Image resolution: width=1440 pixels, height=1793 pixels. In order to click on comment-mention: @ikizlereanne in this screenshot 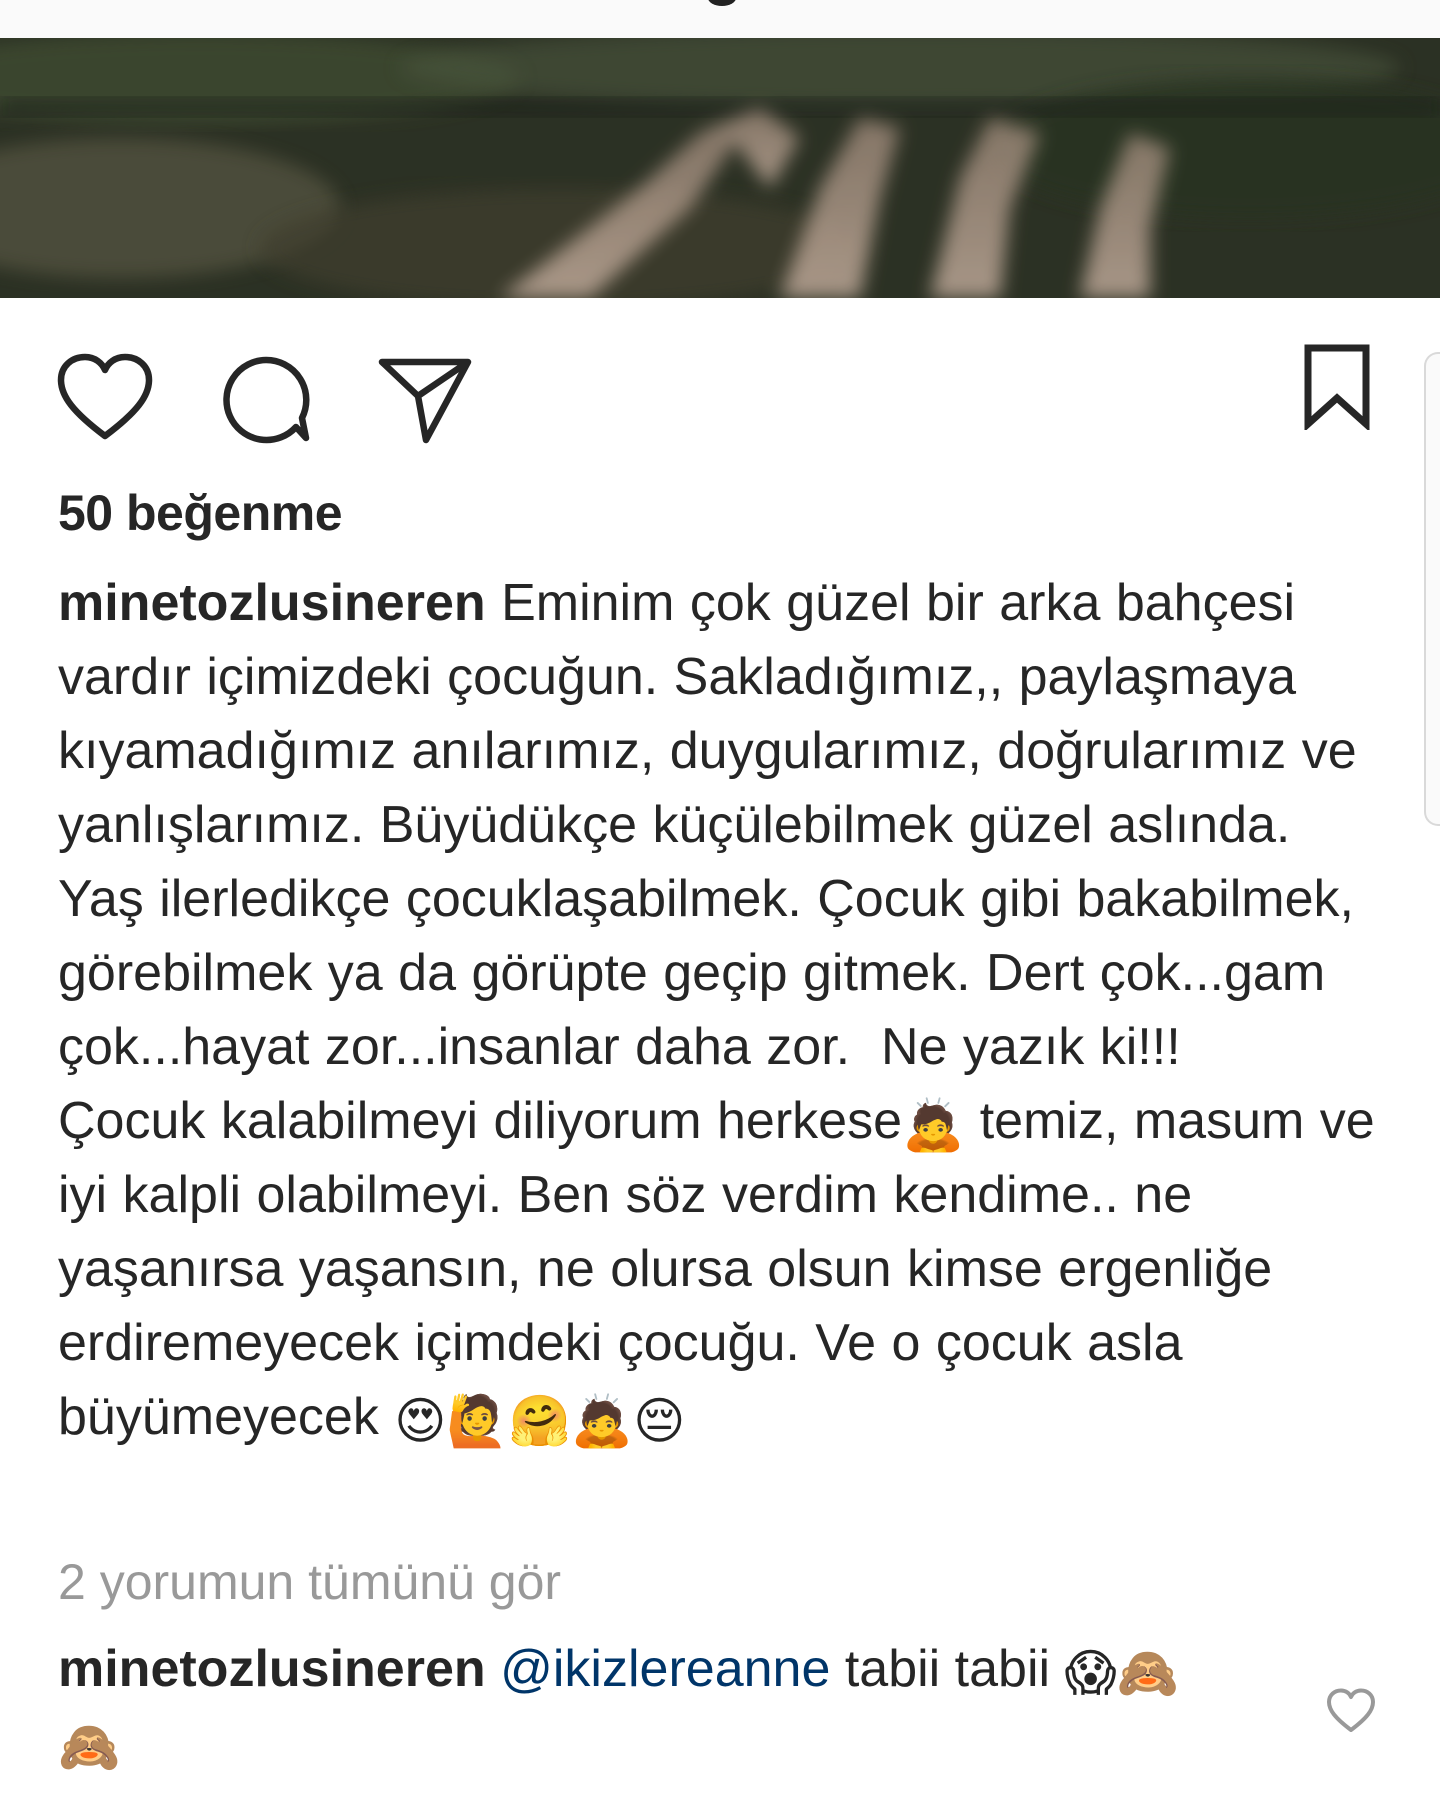, I will do `click(665, 1669)`.